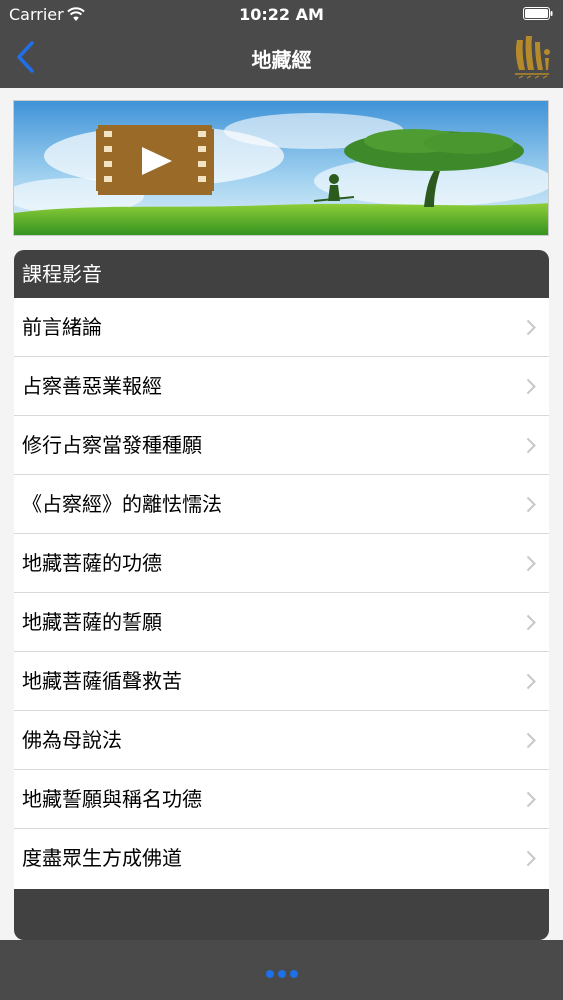 The height and width of the screenshot is (1000, 563). Describe the element at coordinates (72, 740) in the screenshot. I see `list-item-label: 佛為母說法` at that location.